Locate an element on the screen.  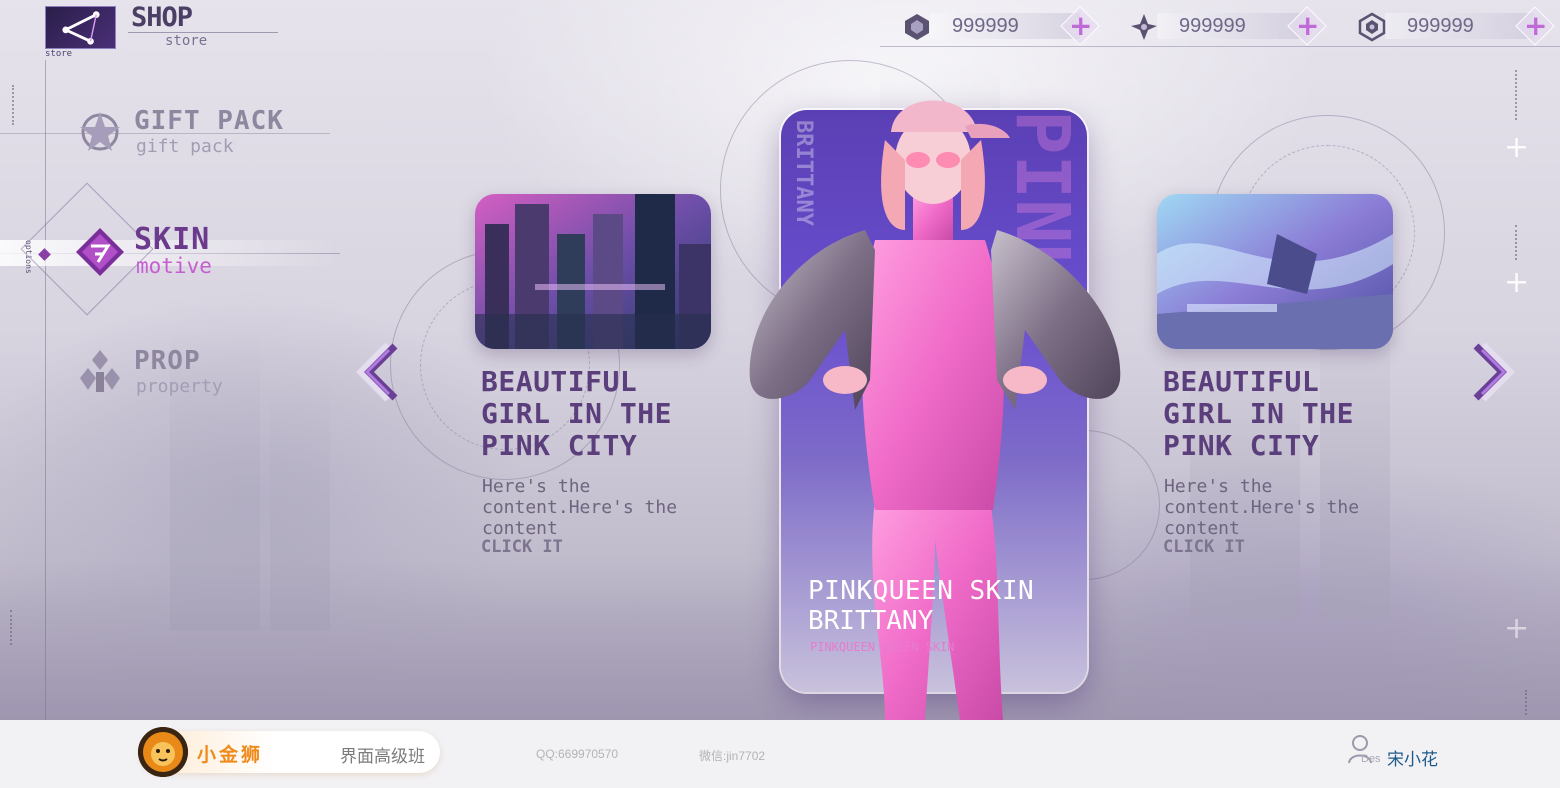
share-node-icon is located at coordinates (81, 28).